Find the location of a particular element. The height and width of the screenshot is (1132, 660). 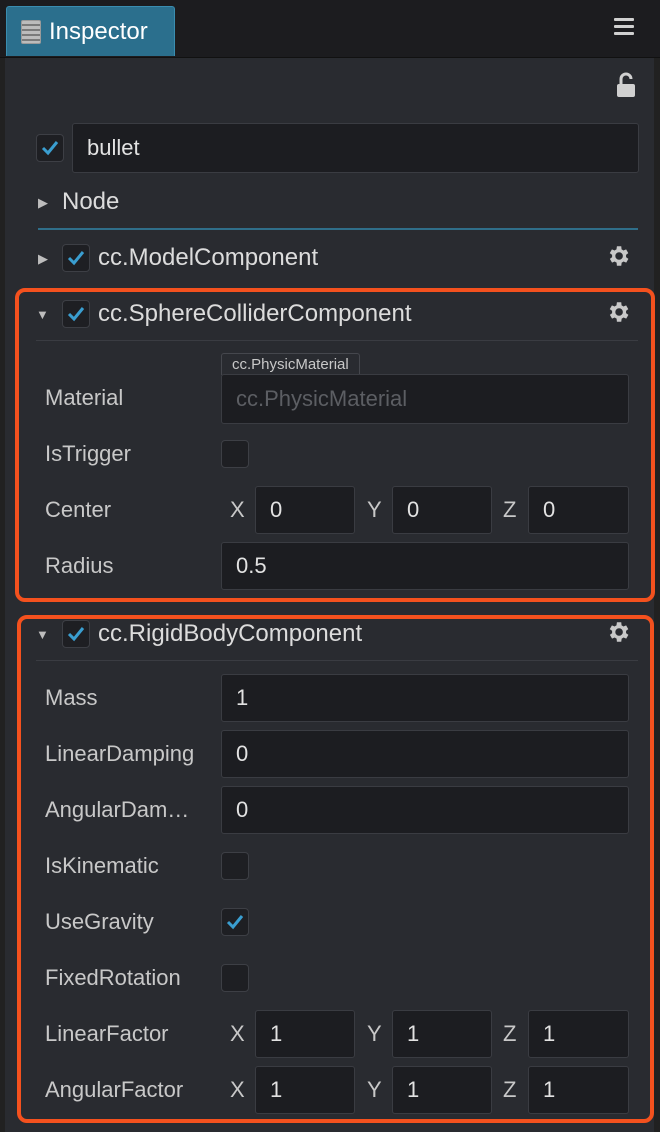

inspector-icon is located at coordinates (31, 31).